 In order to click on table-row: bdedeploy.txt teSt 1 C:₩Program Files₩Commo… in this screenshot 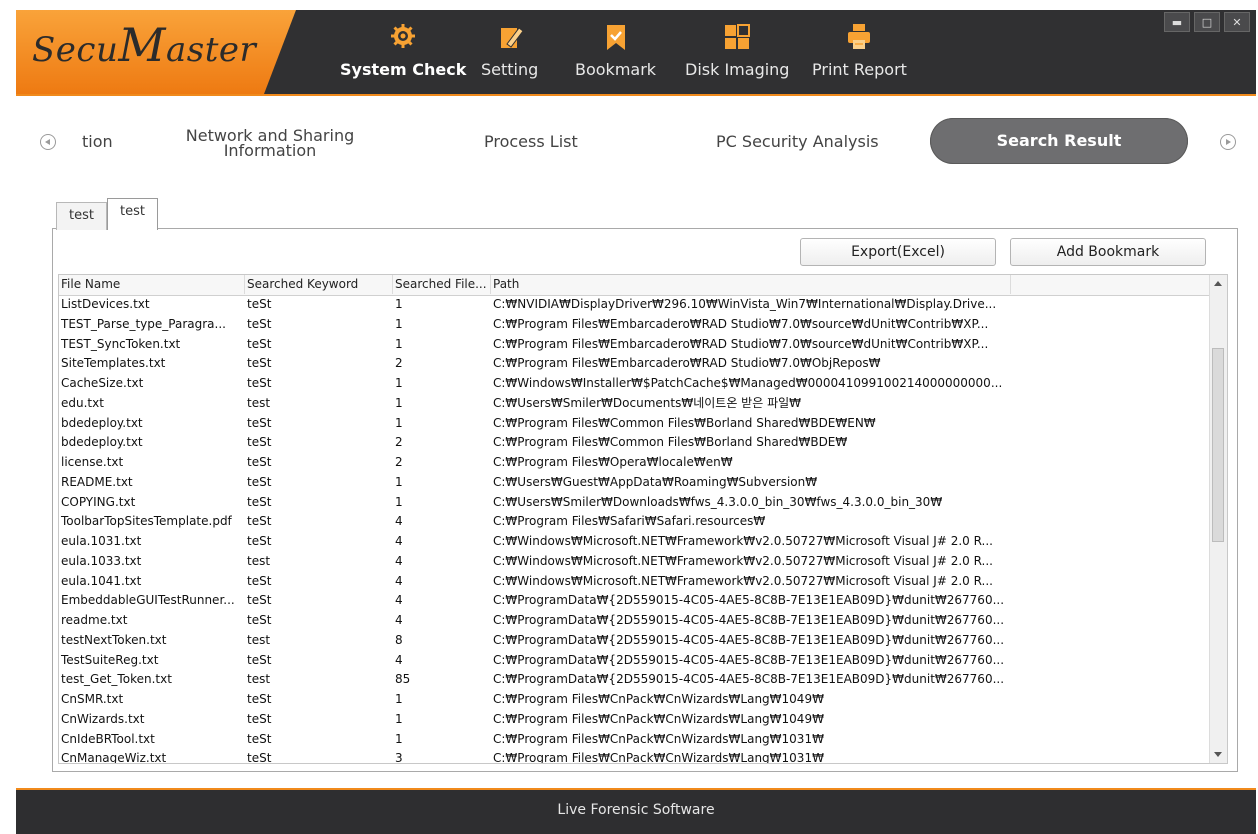, I will do `click(635, 424)`.